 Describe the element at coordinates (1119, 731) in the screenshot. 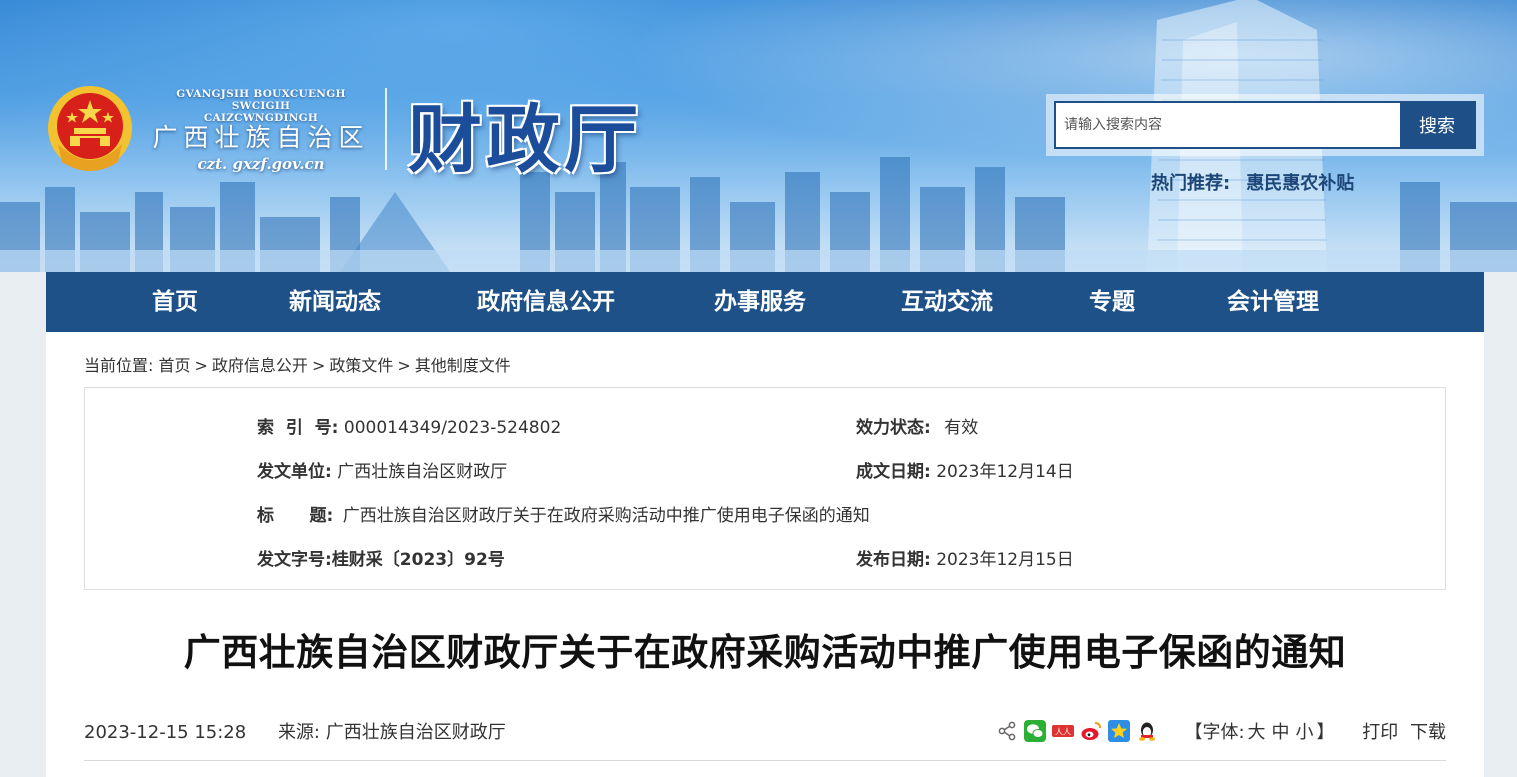

I see `qzone-icon` at that location.